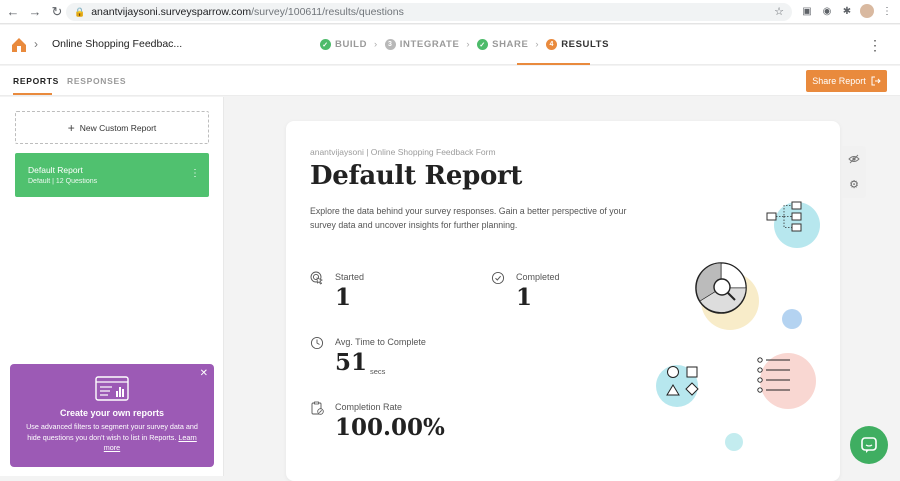  What do you see at coordinates (351, 362) in the screenshot?
I see `stat-value: 51` at bounding box center [351, 362].